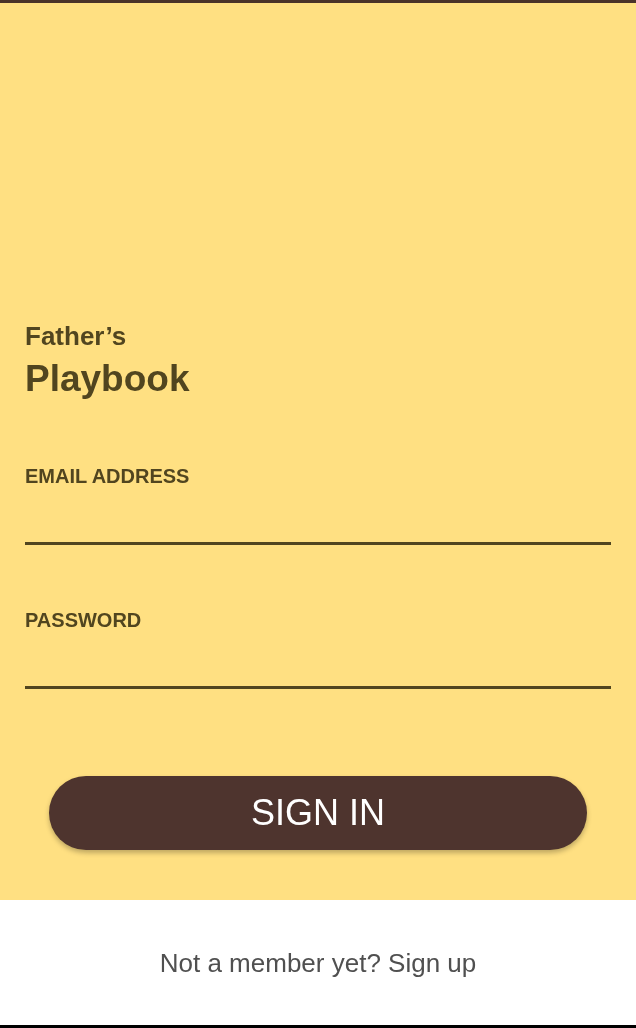  I want to click on field-label: EMAIL ADDRESS, so click(107, 476).